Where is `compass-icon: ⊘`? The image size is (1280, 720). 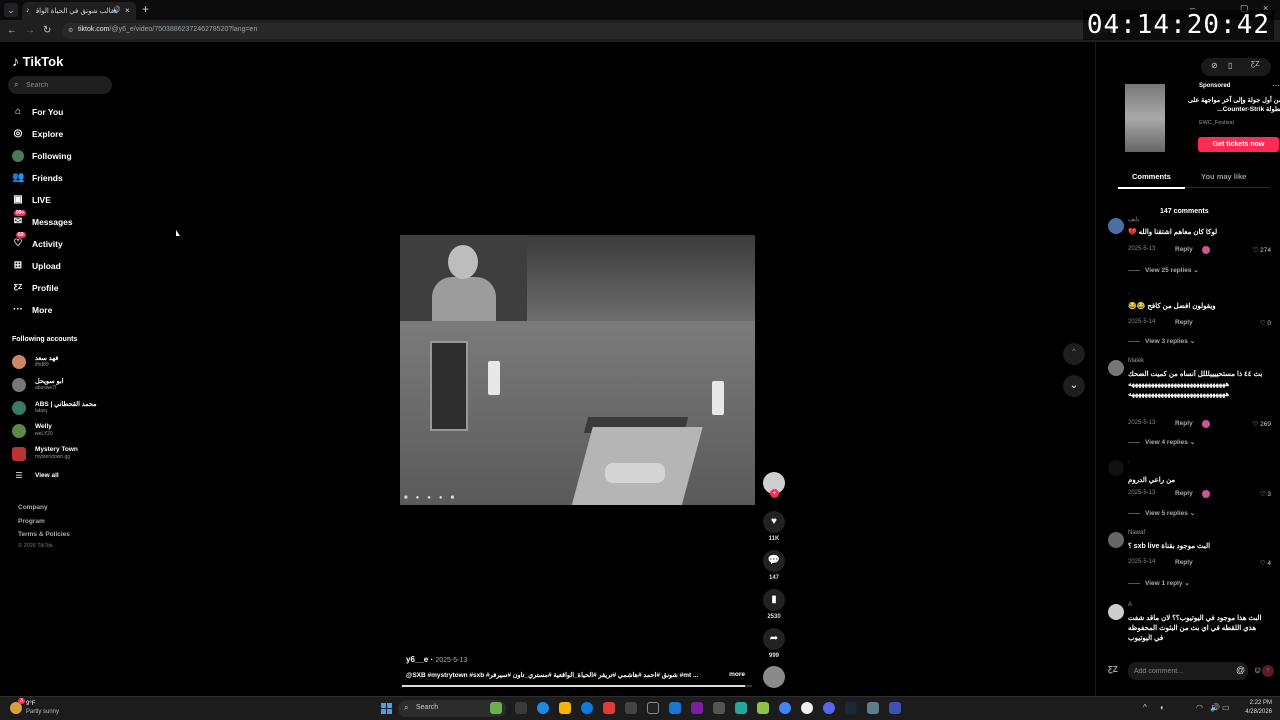 compass-icon: ⊘ is located at coordinates (1214, 65).